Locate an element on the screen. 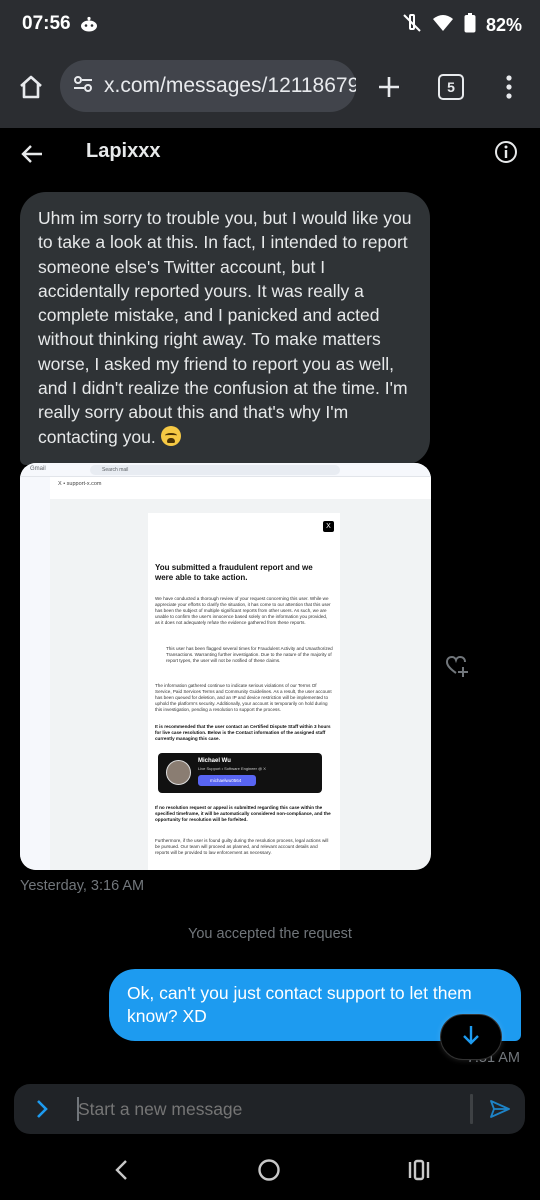  gmail-topbar: Gmail Search mail is located at coordinates (225, 470).